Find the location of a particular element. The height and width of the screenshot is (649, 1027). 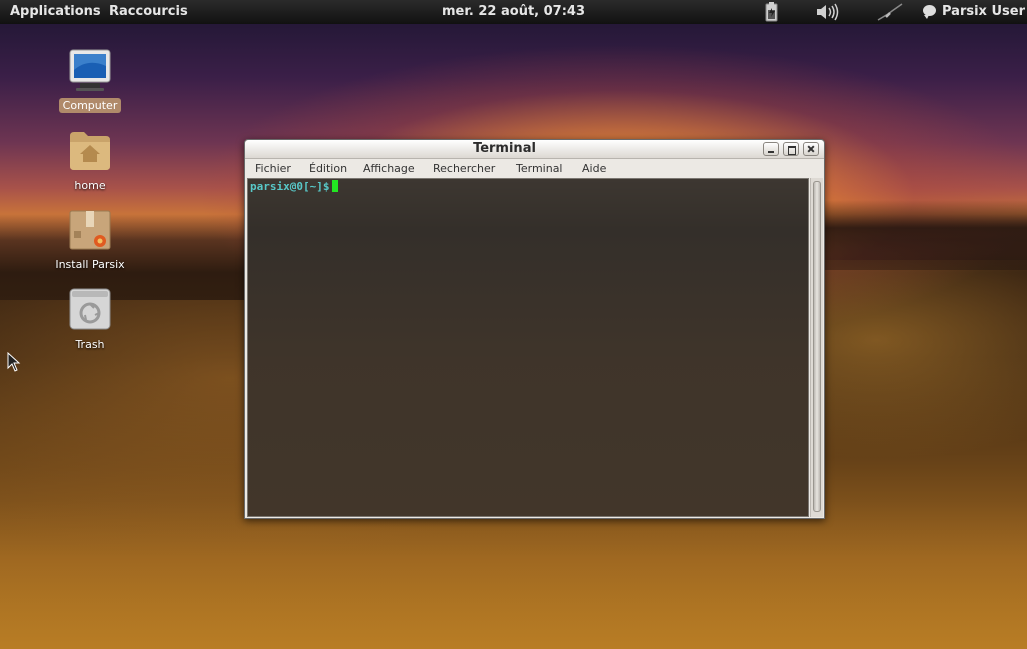

installer-package-icon is located at coordinates (90, 230).